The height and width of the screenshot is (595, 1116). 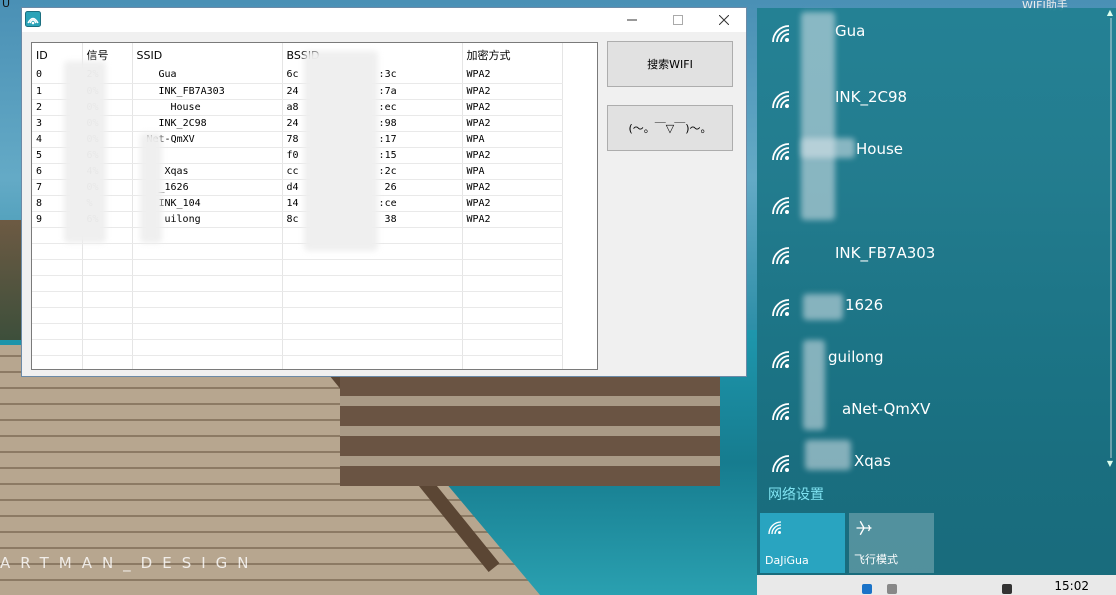 I want to click on network-name: guilong, so click(x=856, y=357).